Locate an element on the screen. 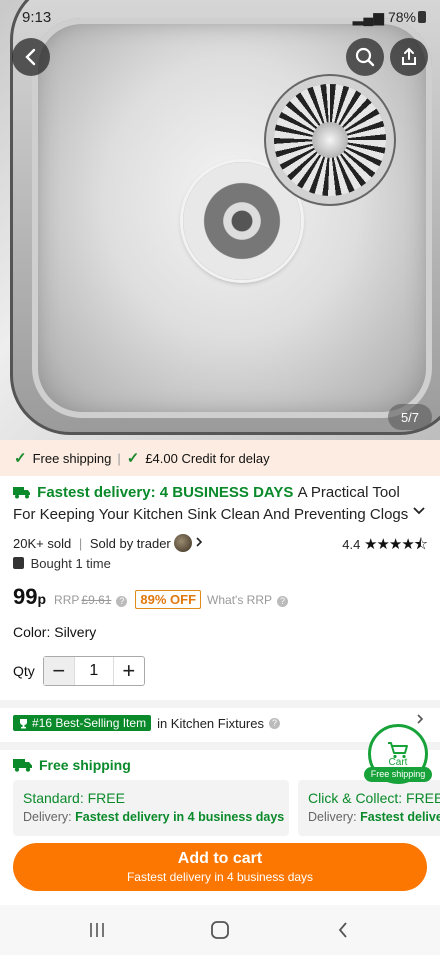 The height and width of the screenshot is (955, 440). trader-avatar is located at coordinates (182, 543).